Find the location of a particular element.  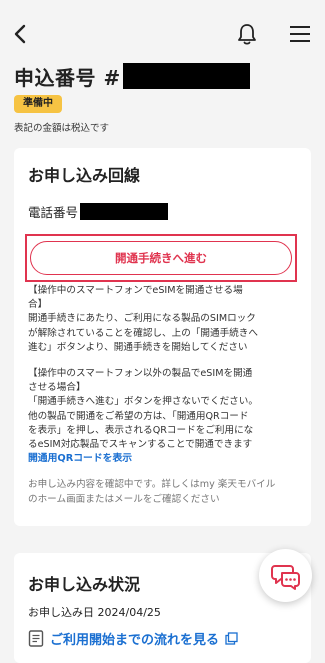

document-icon is located at coordinates (36, 638).